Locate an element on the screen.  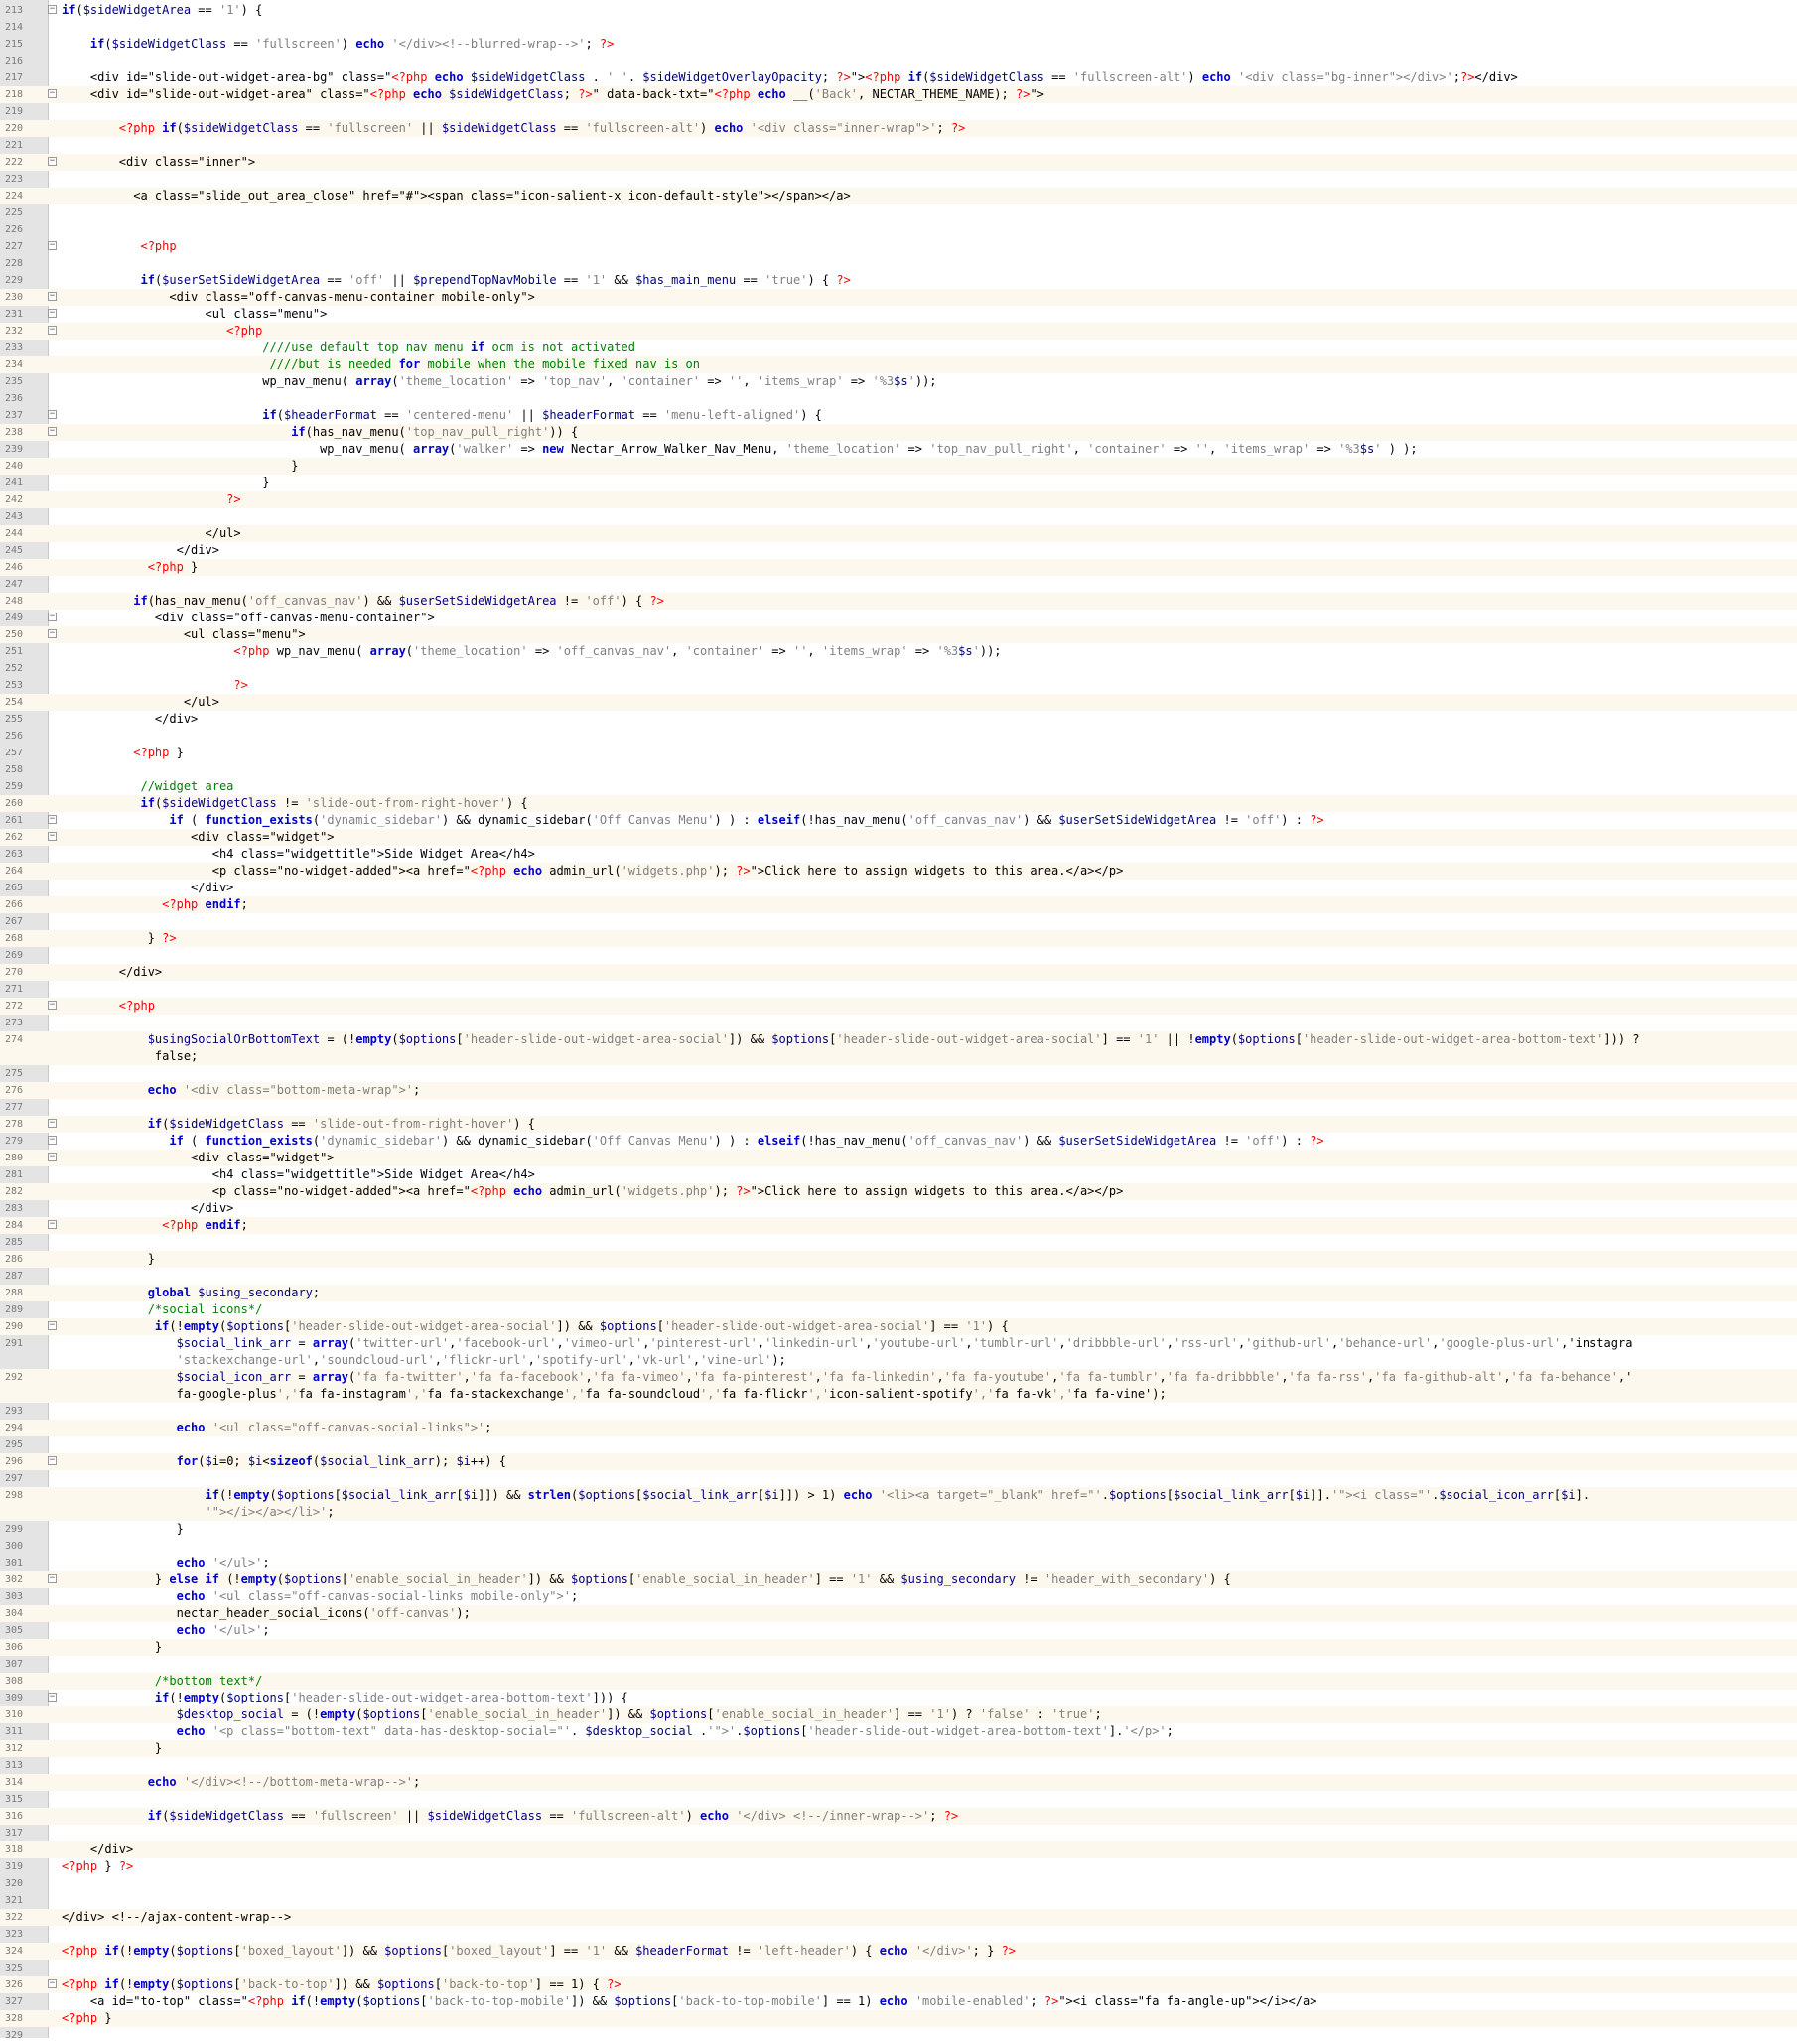
code-line: 254 </ul> is located at coordinates (898, 702).